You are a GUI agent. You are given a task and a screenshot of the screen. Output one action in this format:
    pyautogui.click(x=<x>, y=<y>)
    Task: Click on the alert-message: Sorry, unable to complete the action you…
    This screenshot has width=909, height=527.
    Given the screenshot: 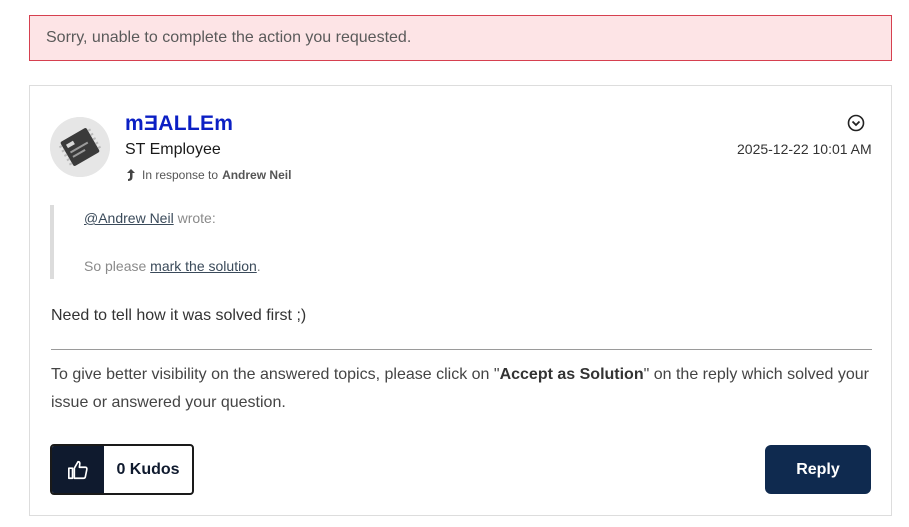 What is the action you would take?
    pyautogui.click(x=229, y=37)
    